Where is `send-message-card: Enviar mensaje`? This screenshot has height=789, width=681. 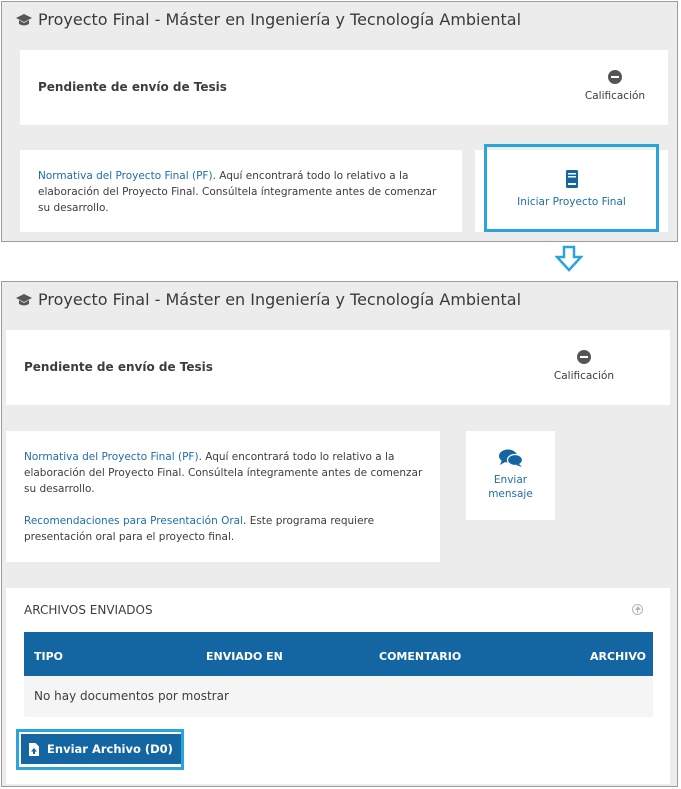 send-message-card: Enviar mensaje is located at coordinates (510, 475).